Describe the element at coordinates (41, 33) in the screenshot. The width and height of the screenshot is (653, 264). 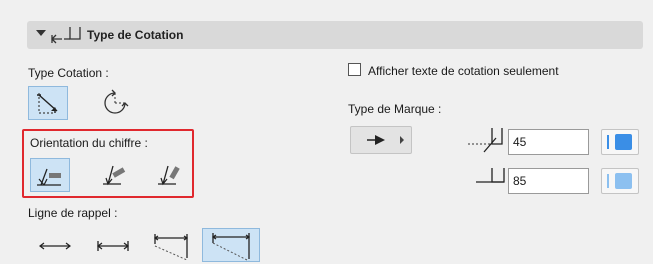
I see `triangle-down-icon` at that location.